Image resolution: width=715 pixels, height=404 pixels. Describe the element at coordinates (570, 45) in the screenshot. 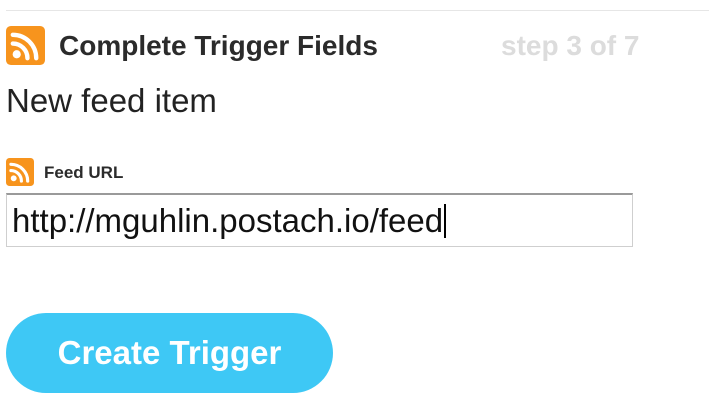

I see `step-indicator: step 3 of 7` at that location.